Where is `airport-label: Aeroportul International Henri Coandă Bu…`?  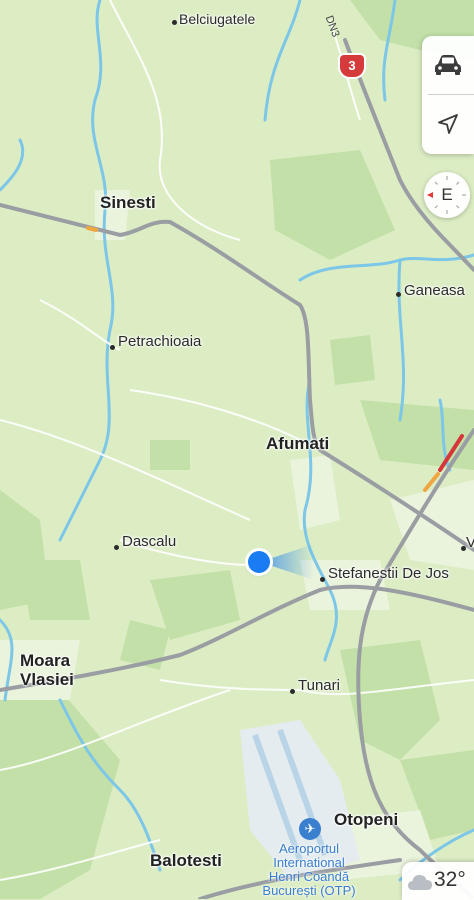 airport-label: Aeroportul International Henri Coandă Bu… is located at coordinates (309, 870).